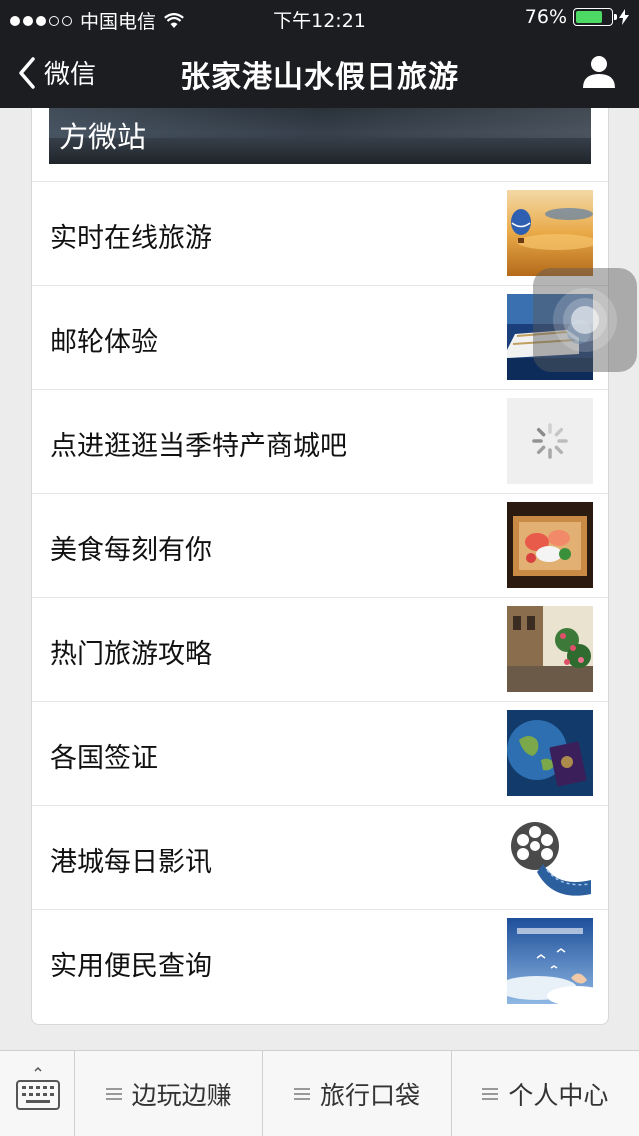 The image size is (639, 1136). Describe the element at coordinates (320, 136) in the screenshot. I see `banner-image: 方微站` at that location.